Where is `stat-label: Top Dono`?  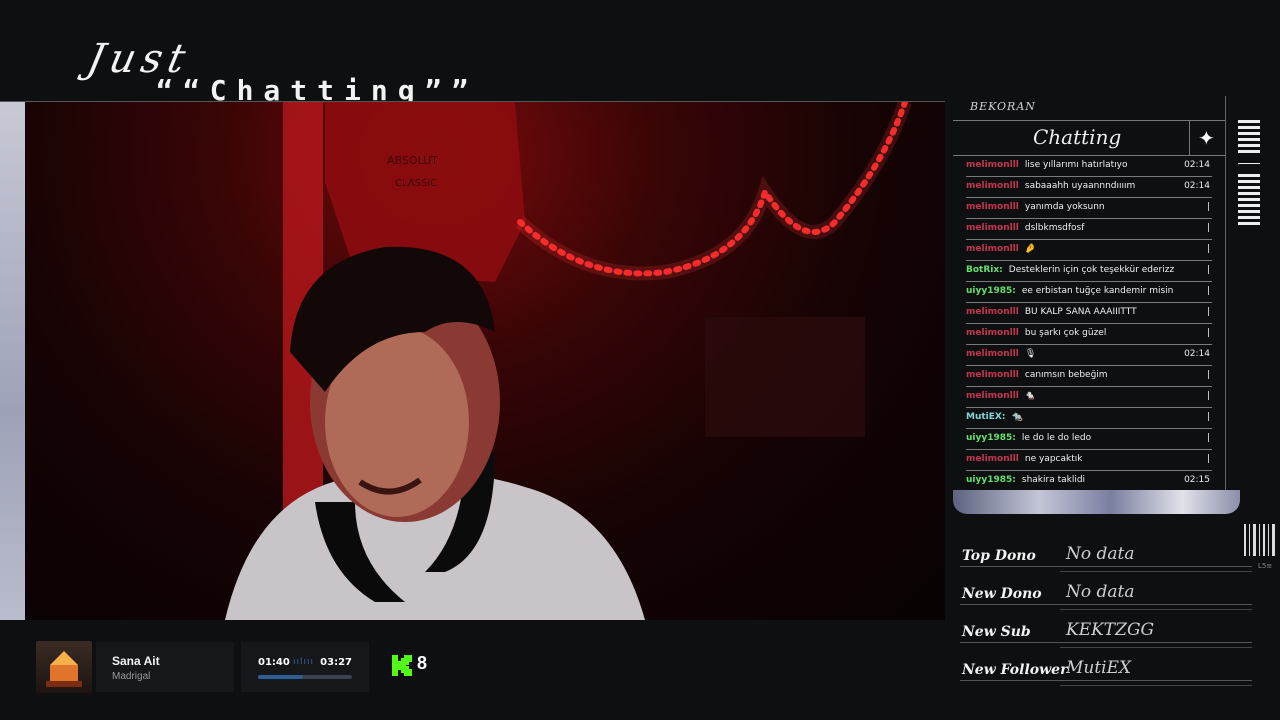 stat-label: Top Dono is located at coordinates (999, 556).